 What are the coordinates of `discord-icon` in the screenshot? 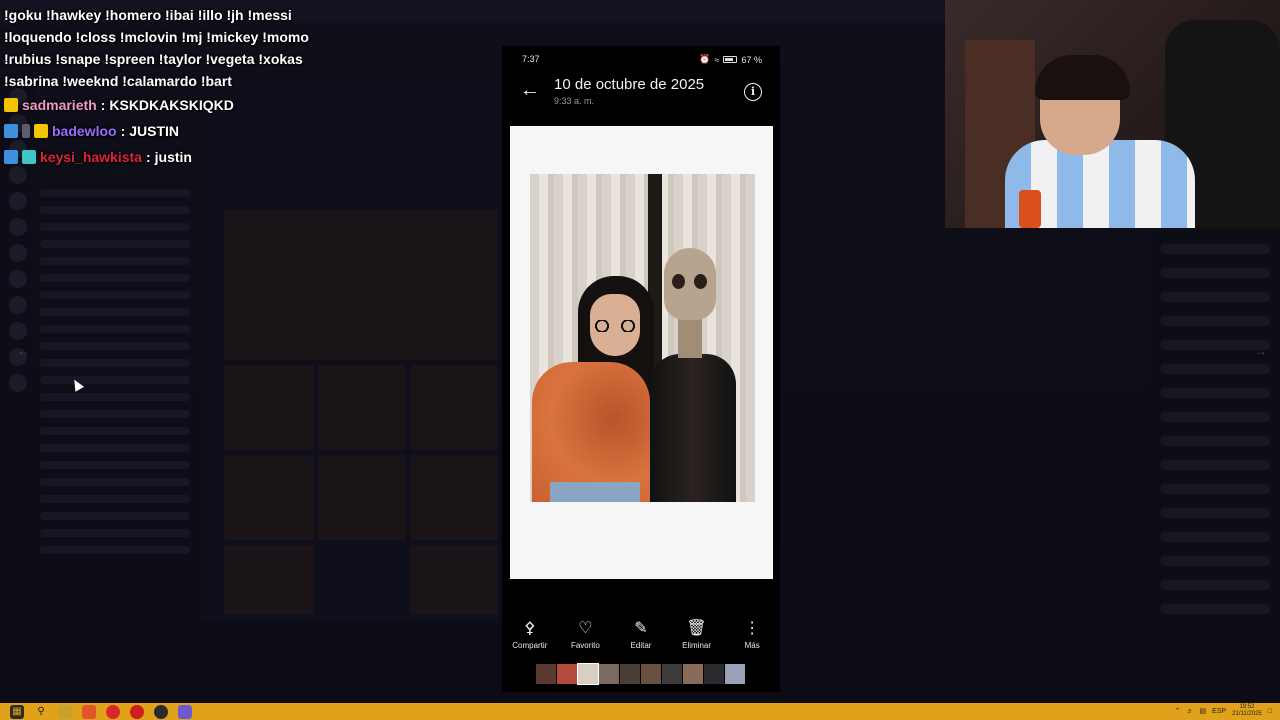 It's located at (185, 711).